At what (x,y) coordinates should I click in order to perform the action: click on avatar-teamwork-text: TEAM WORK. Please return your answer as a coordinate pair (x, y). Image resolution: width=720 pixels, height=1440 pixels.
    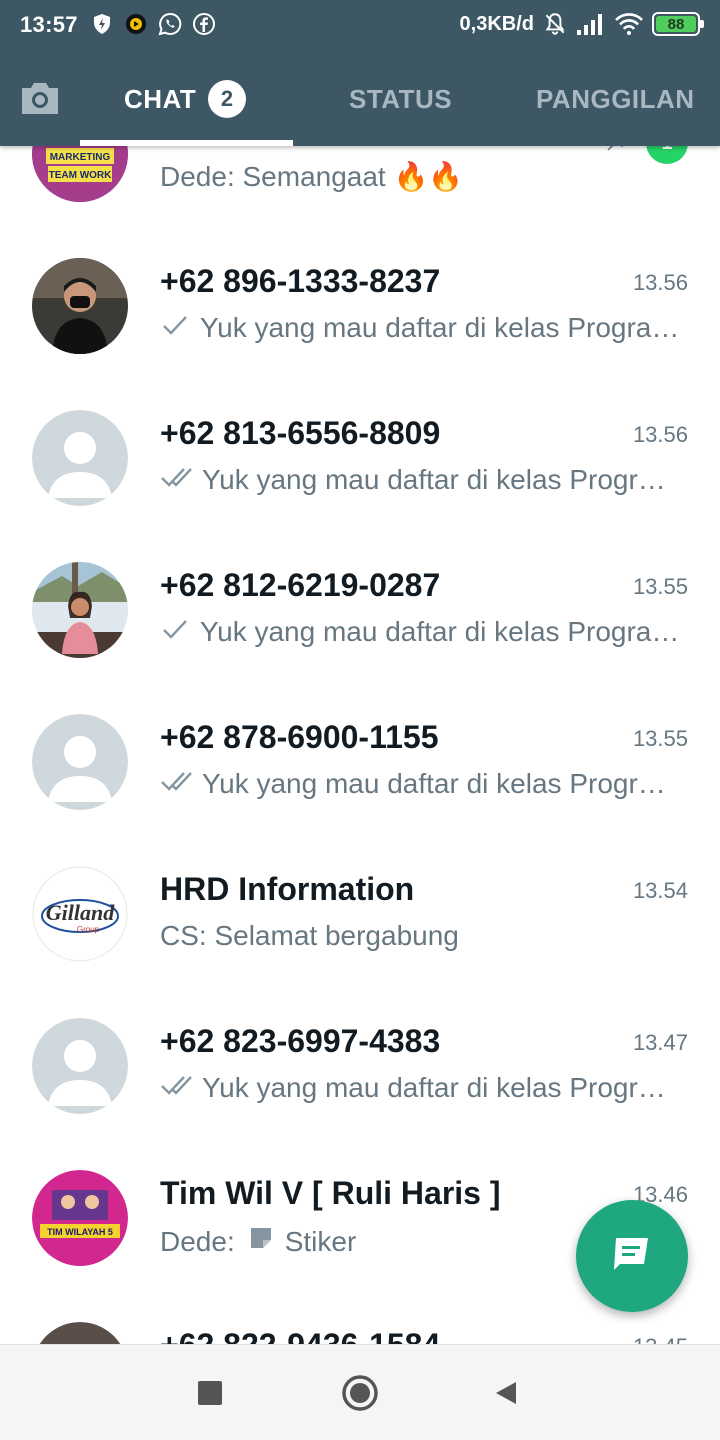
    Looking at the image, I should click on (81, 175).